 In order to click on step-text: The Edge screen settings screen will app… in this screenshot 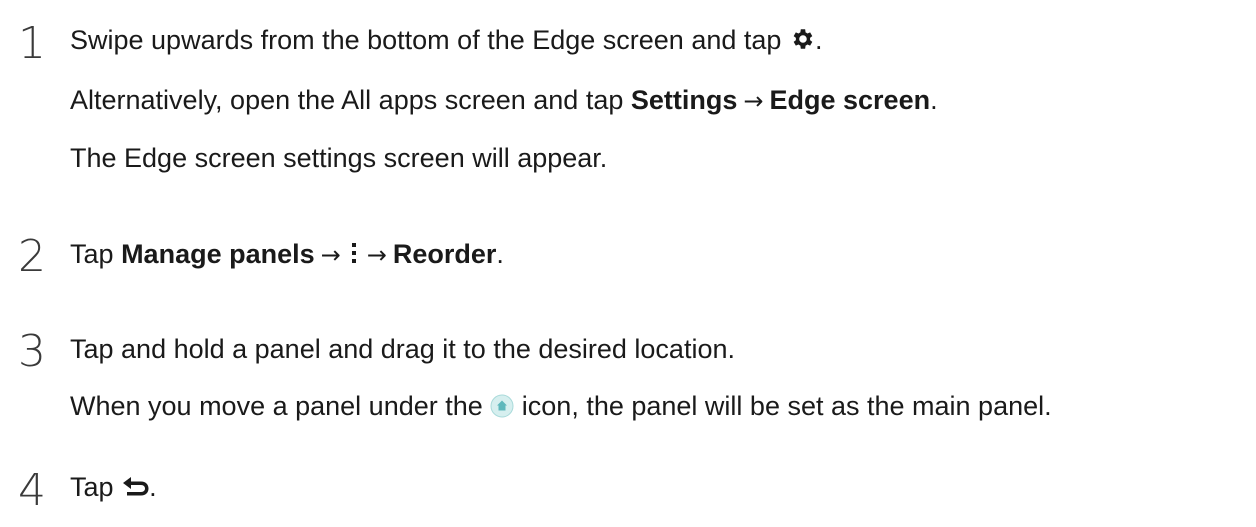, I will do `click(339, 158)`.